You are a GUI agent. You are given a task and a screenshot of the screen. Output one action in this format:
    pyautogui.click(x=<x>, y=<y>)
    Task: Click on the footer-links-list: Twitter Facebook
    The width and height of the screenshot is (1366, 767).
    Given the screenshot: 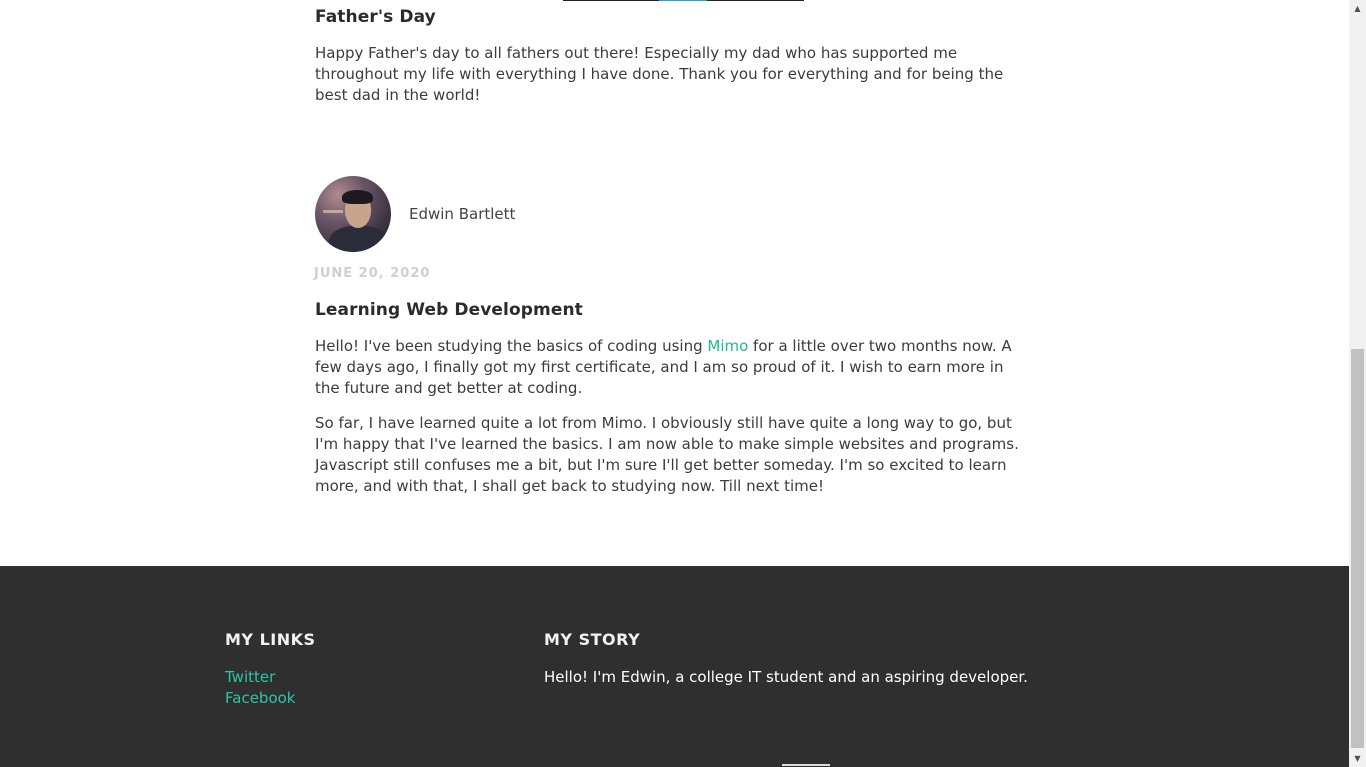 What is the action you would take?
    pyautogui.click(x=270, y=688)
    